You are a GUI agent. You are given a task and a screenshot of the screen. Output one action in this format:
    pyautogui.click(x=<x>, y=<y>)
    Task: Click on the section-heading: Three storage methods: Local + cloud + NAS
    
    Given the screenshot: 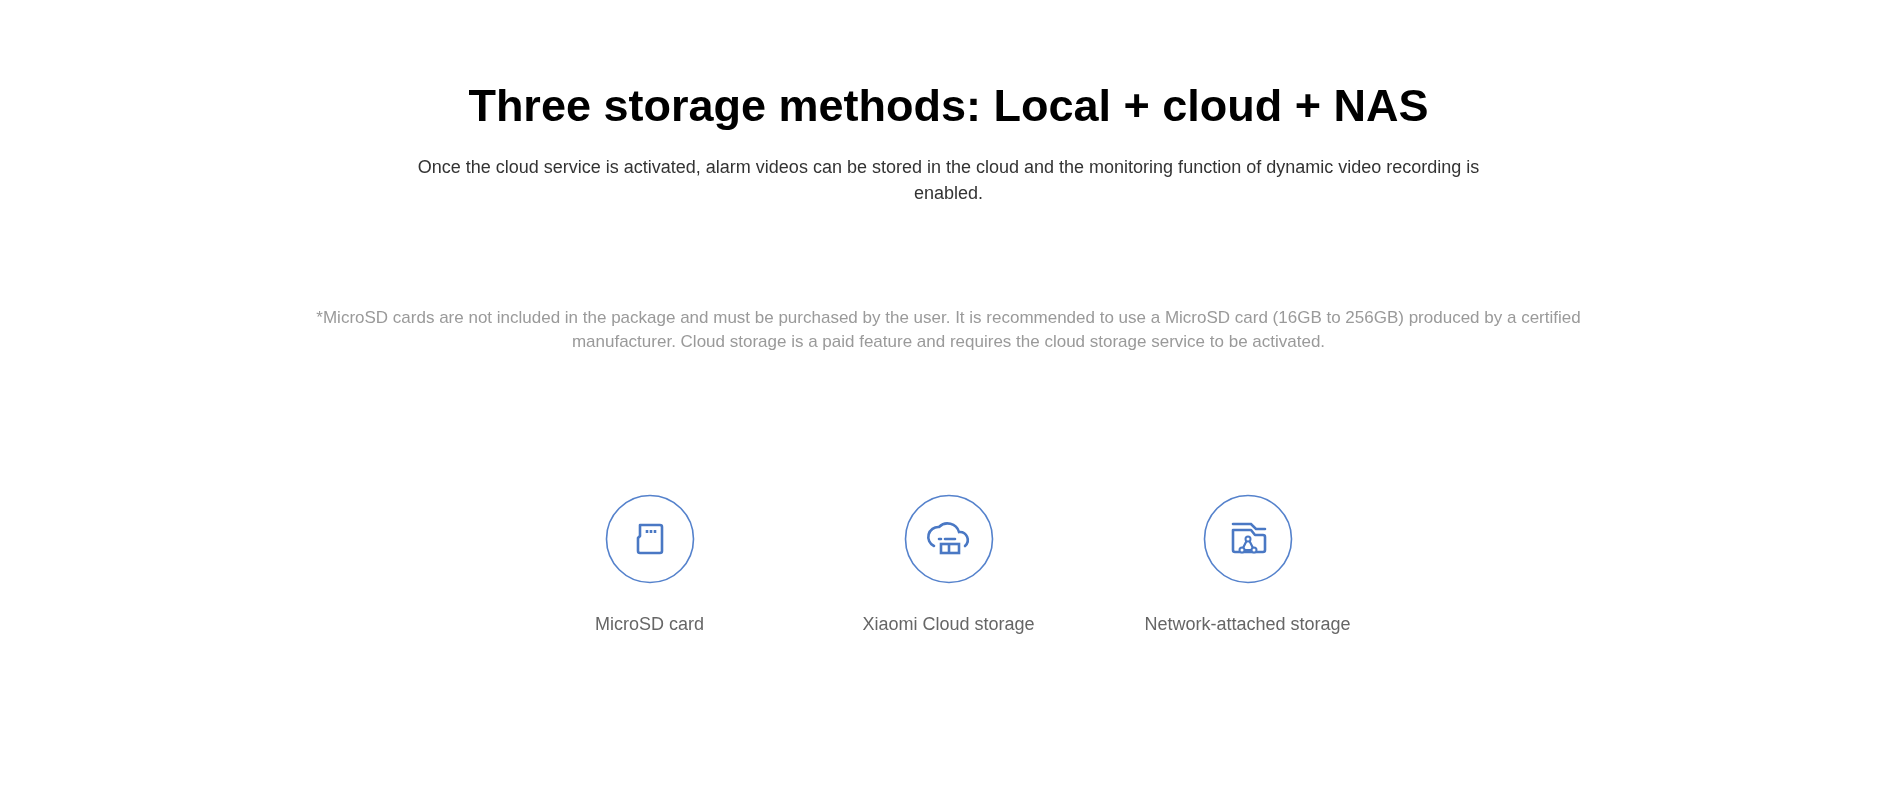 What is the action you would take?
    pyautogui.click(x=948, y=106)
    